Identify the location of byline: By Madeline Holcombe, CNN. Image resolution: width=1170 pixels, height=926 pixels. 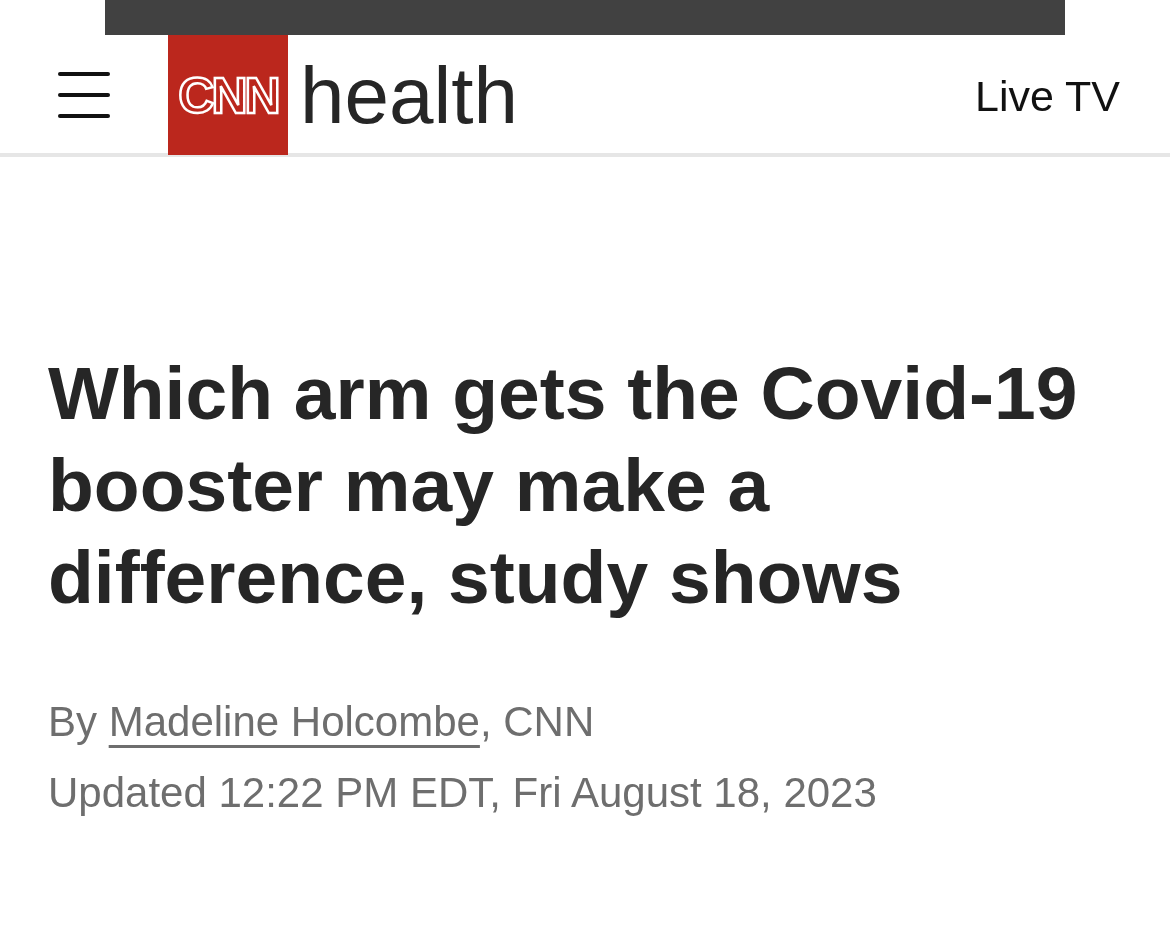
(322, 722).